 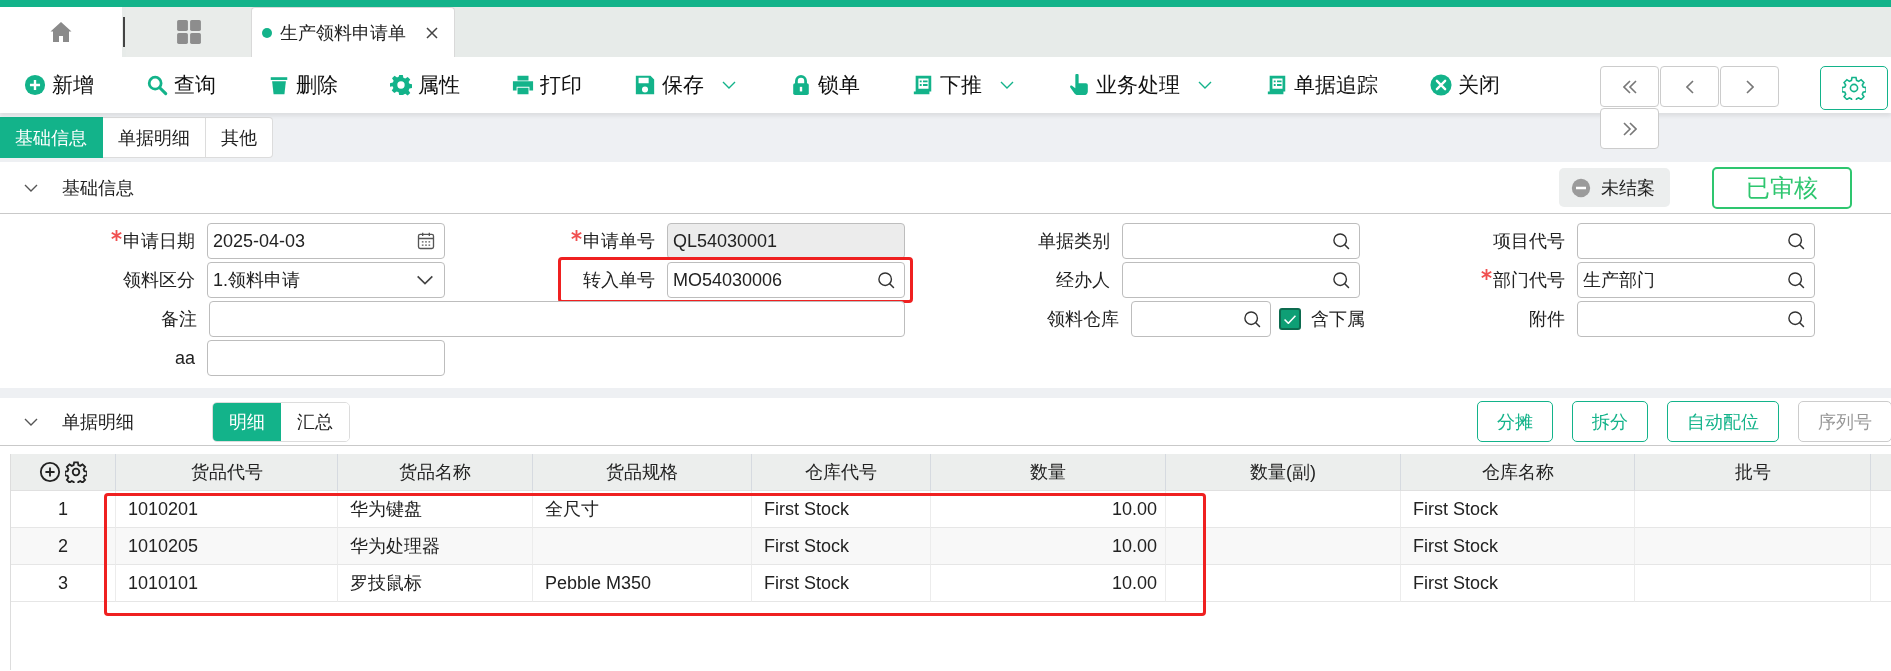 What do you see at coordinates (786, 280) in the screenshot?
I see `input-field: MO54030006` at bounding box center [786, 280].